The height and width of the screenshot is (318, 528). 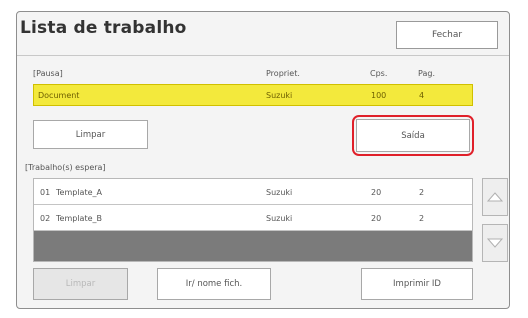 What do you see at coordinates (253, 246) in the screenshot?
I see `empty-row` at bounding box center [253, 246].